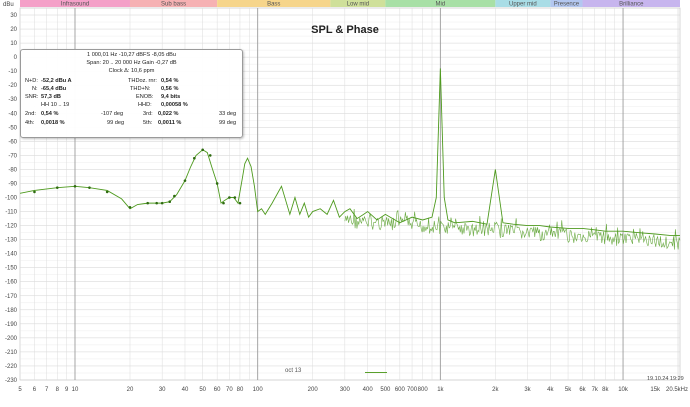 This screenshot has height=407, width=690. I want to click on band-label: Upper mid, so click(523, 5).